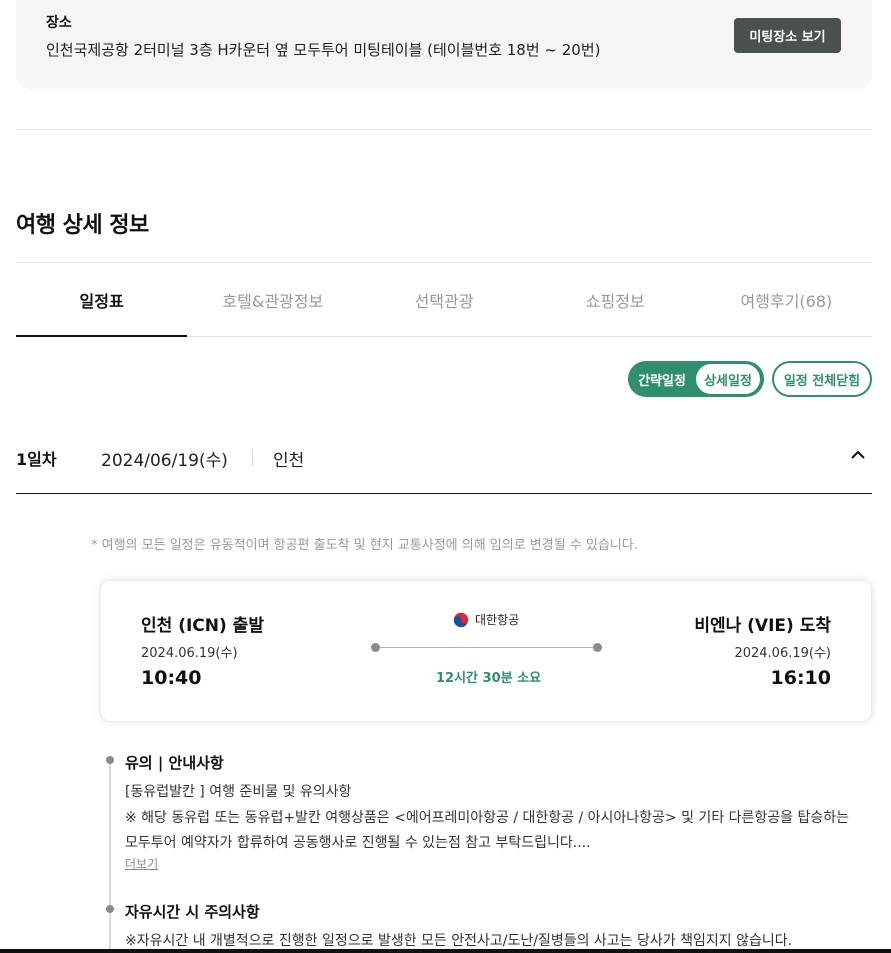 This screenshot has height=953, width=891. I want to click on day-city: 인천, so click(289, 461).